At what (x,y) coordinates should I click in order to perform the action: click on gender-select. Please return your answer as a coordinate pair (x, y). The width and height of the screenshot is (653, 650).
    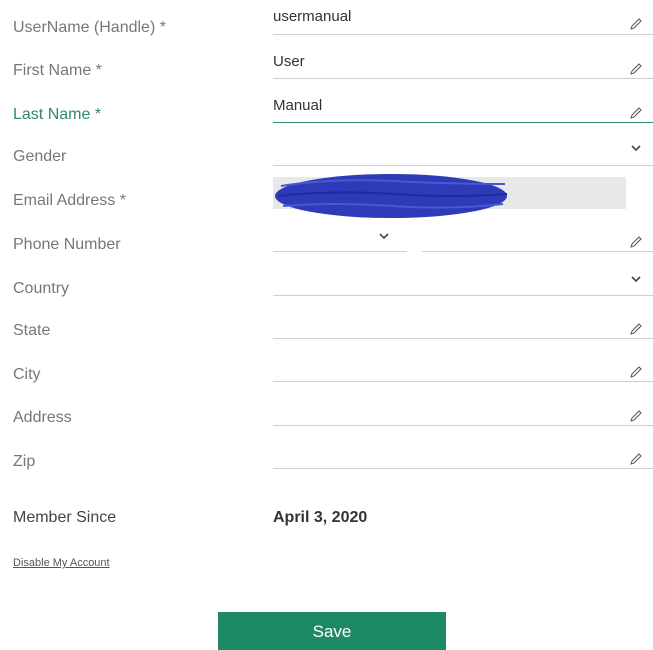
    Looking at the image, I should click on (463, 149).